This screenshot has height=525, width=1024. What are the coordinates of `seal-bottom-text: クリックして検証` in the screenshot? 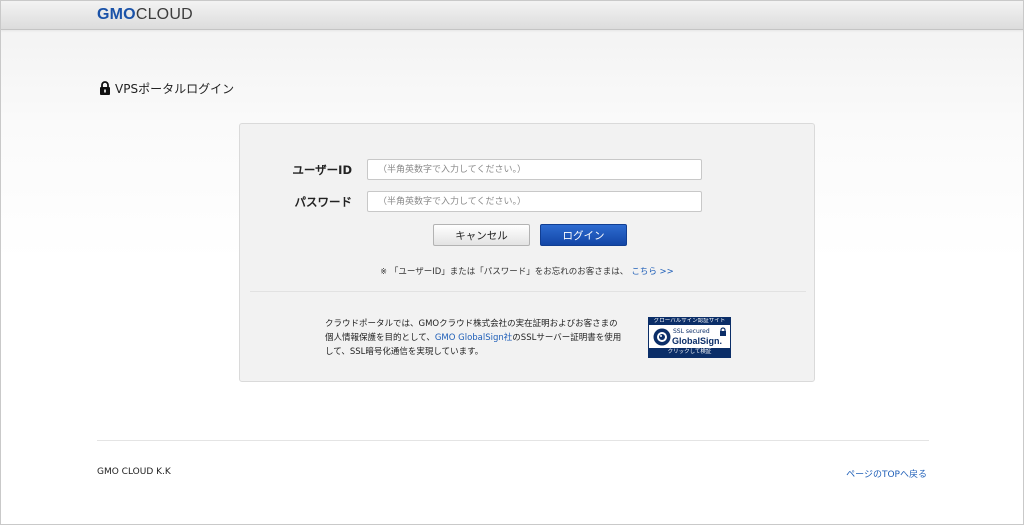 It's located at (689, 352).